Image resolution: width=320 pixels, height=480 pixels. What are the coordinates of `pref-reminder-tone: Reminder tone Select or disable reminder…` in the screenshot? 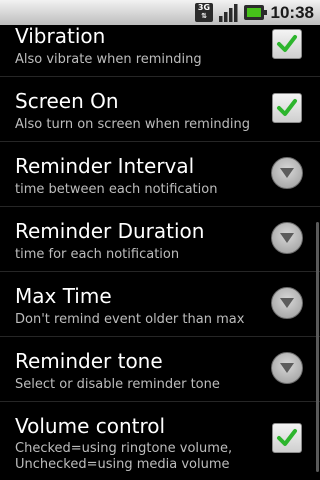 It's located at (160, 369).